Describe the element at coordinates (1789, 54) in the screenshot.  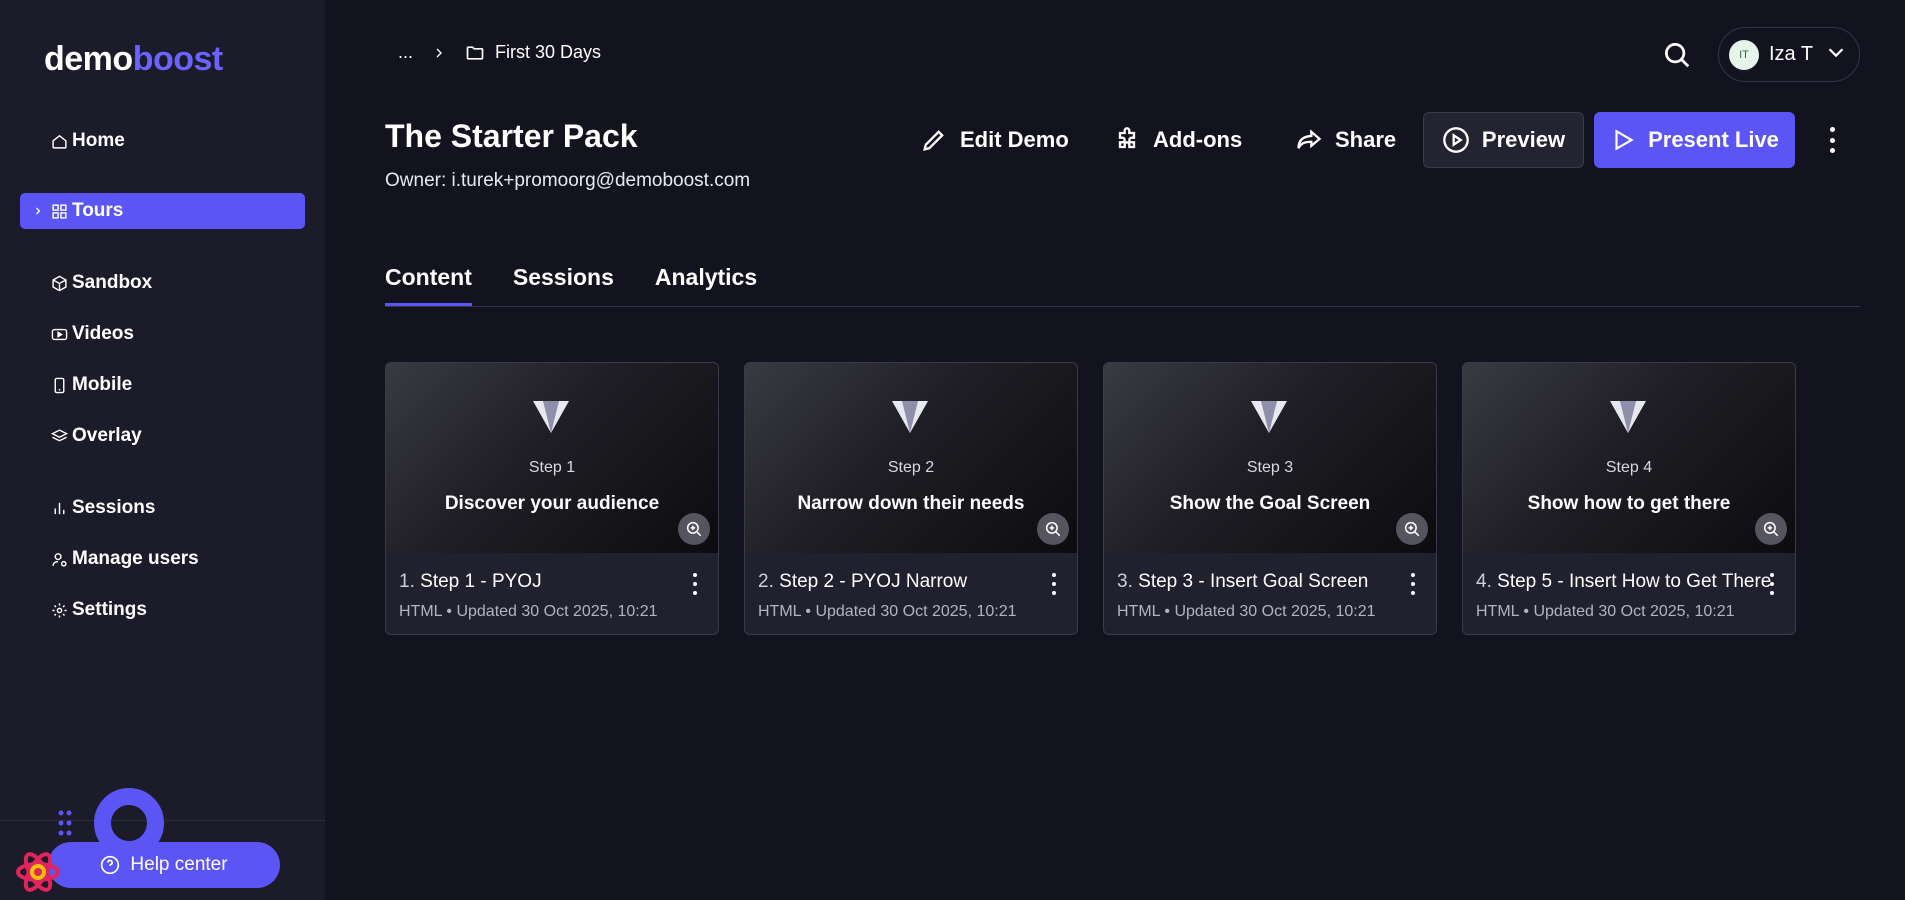
I see `user-menu: IT Iza T` at that location.